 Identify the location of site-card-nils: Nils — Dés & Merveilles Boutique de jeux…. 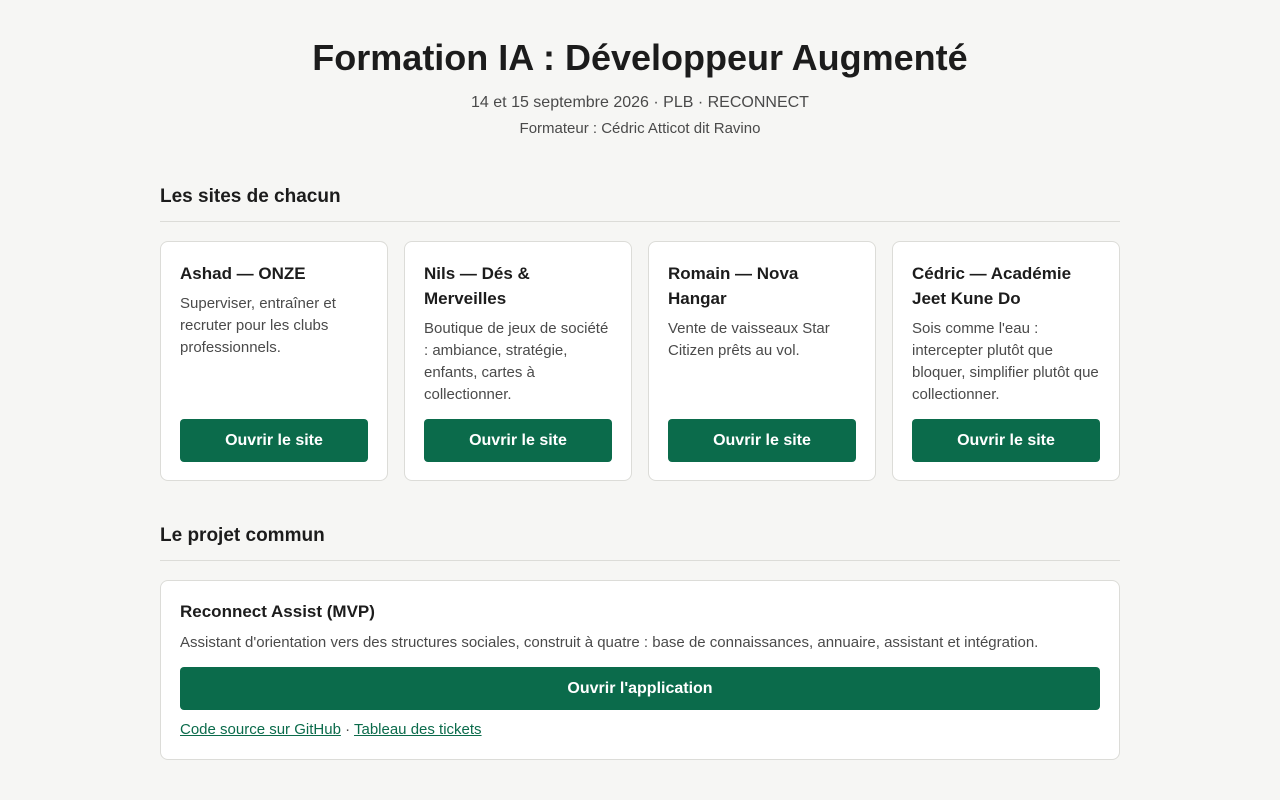
(518, 361).